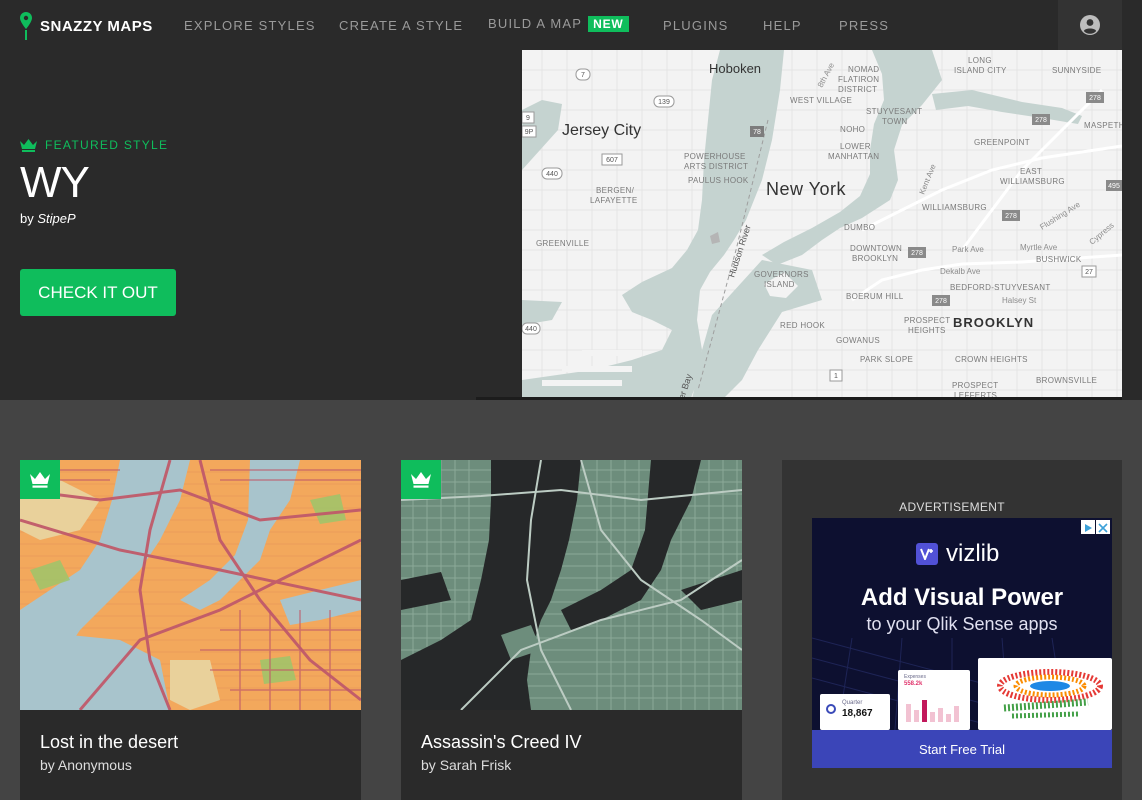 The width and height of the screenshot is (1142, 800). Describe the element at coordinates (26, 26) in the screenshot. I see `map-pin-icon` at that location.